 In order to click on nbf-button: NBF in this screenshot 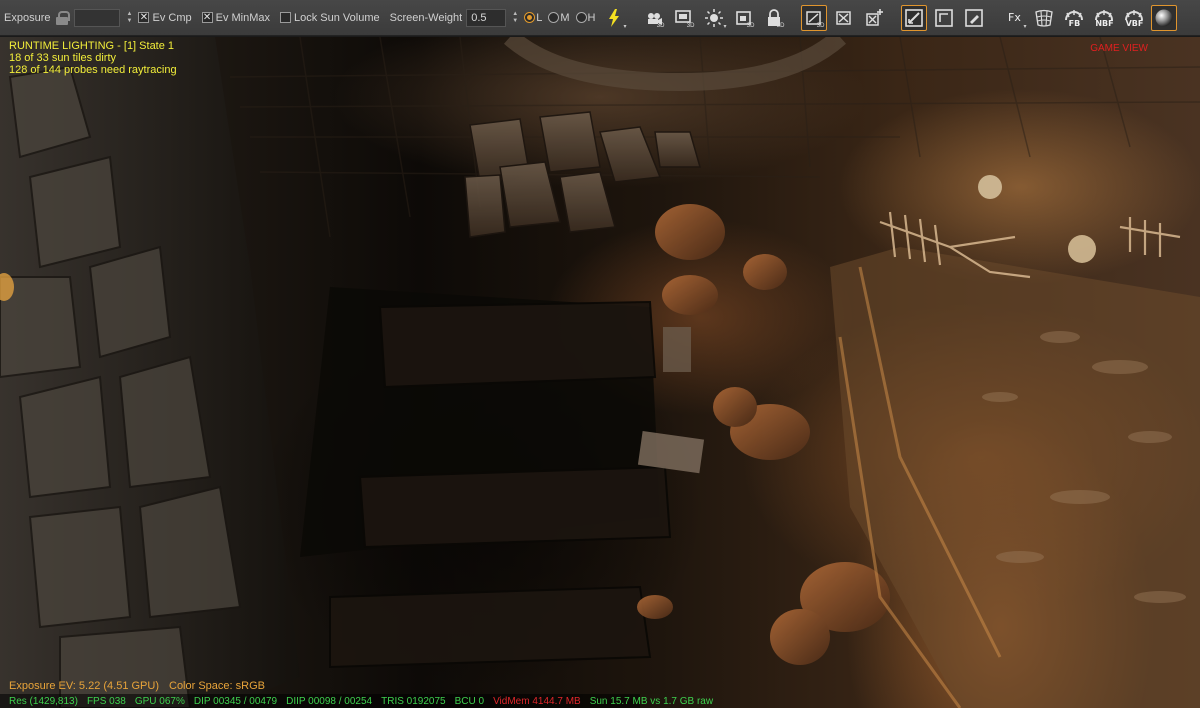, I will do `click(1104, 18)`.